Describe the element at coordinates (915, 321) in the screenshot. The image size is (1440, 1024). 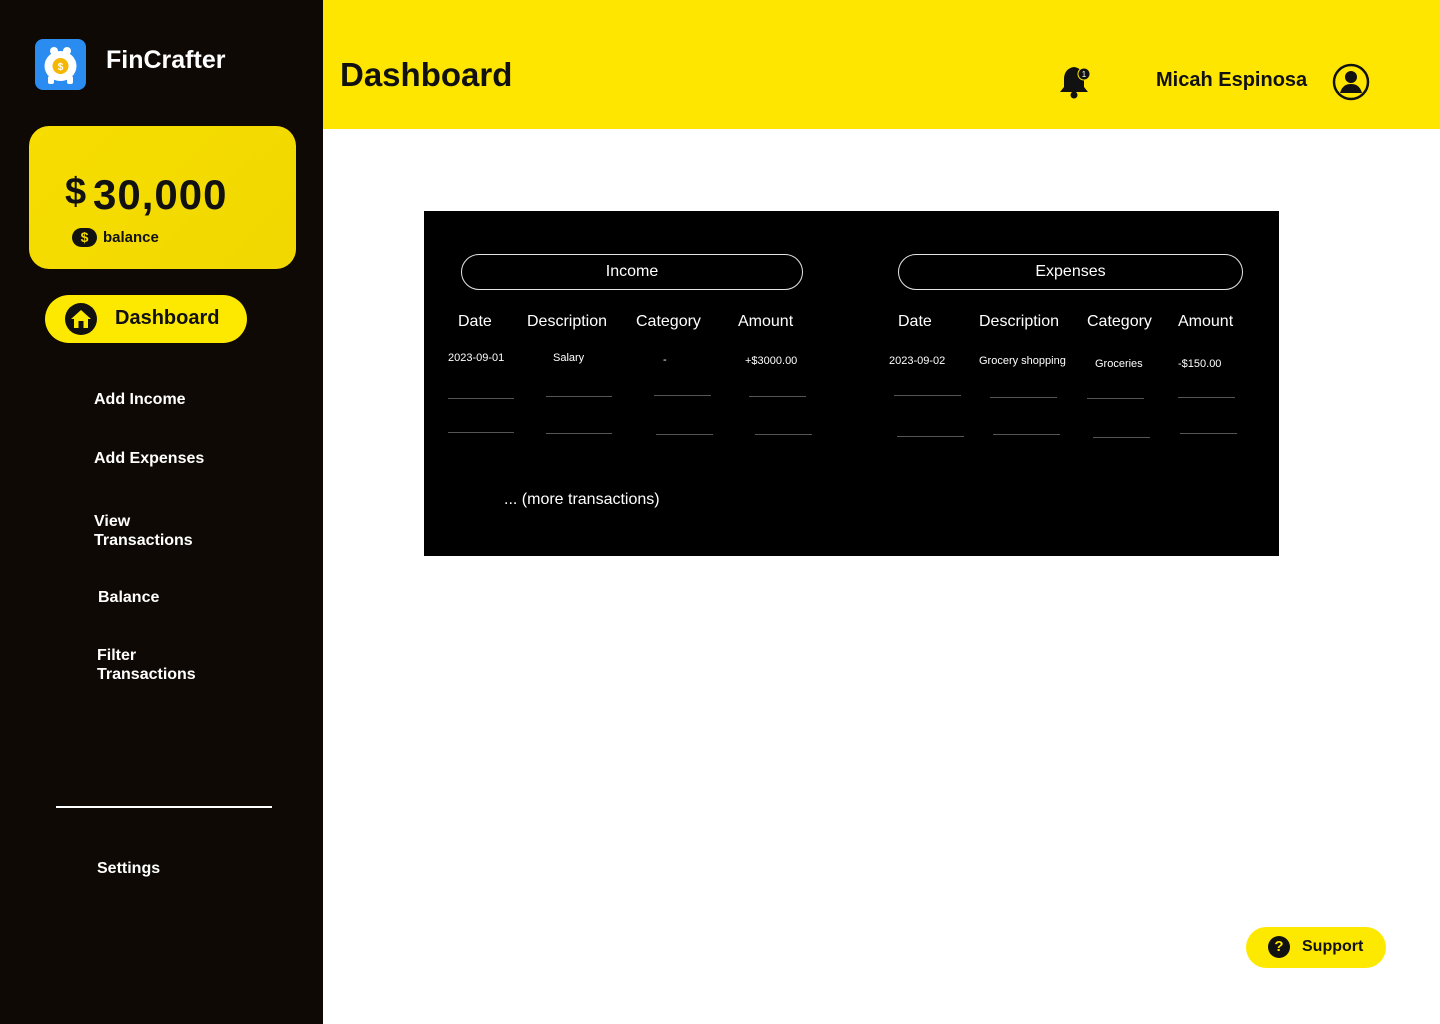
I see `expenses-col-date: Date` at that location.